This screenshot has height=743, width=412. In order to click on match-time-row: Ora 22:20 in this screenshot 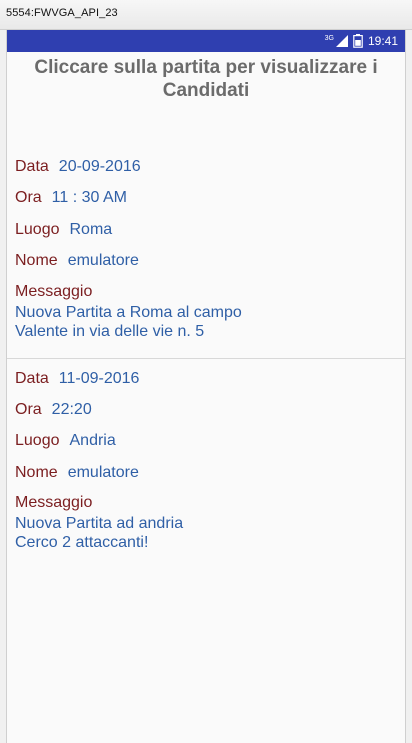, I will do `click(53, 409)`.